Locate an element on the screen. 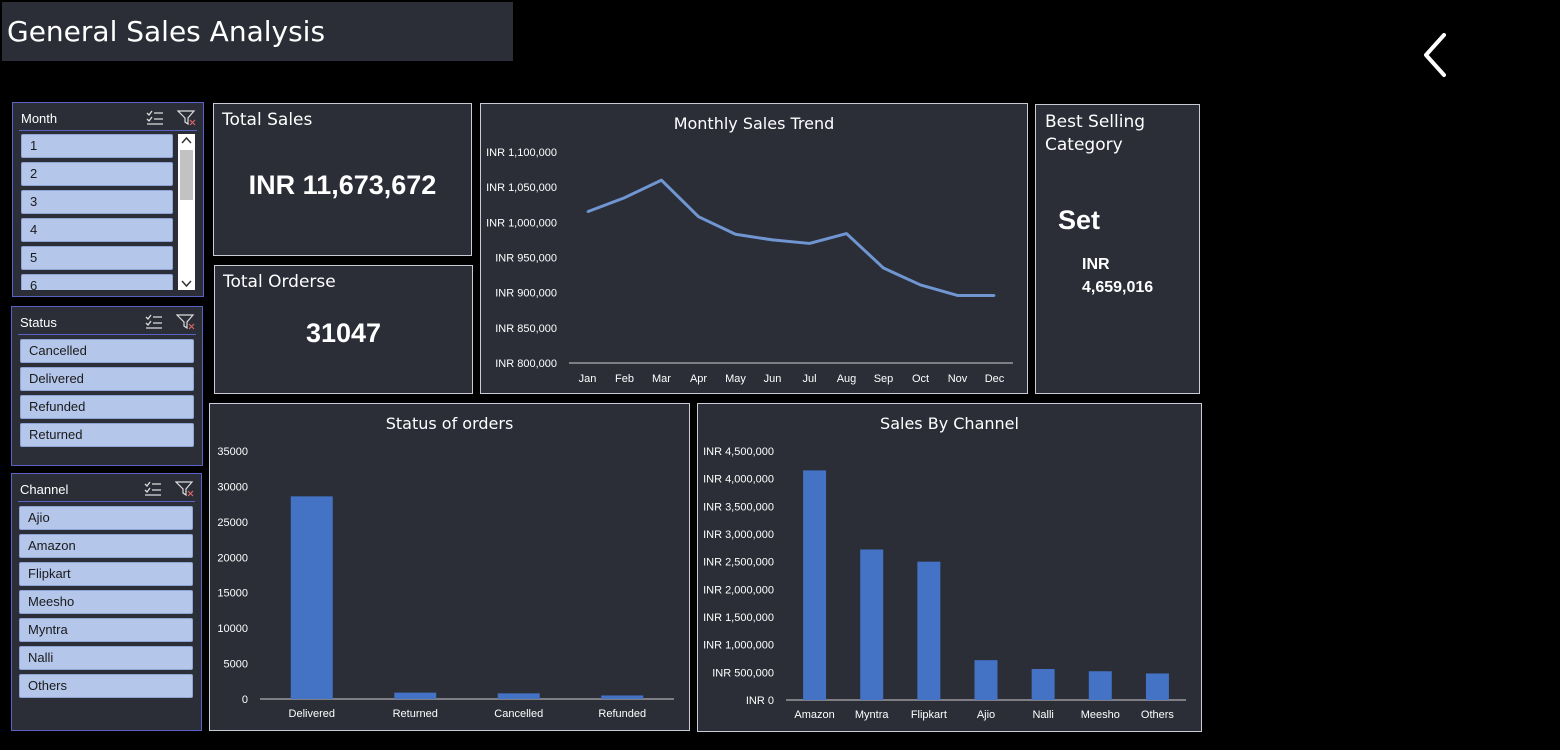  month-item: 4 is located at coordinates (97, 230).